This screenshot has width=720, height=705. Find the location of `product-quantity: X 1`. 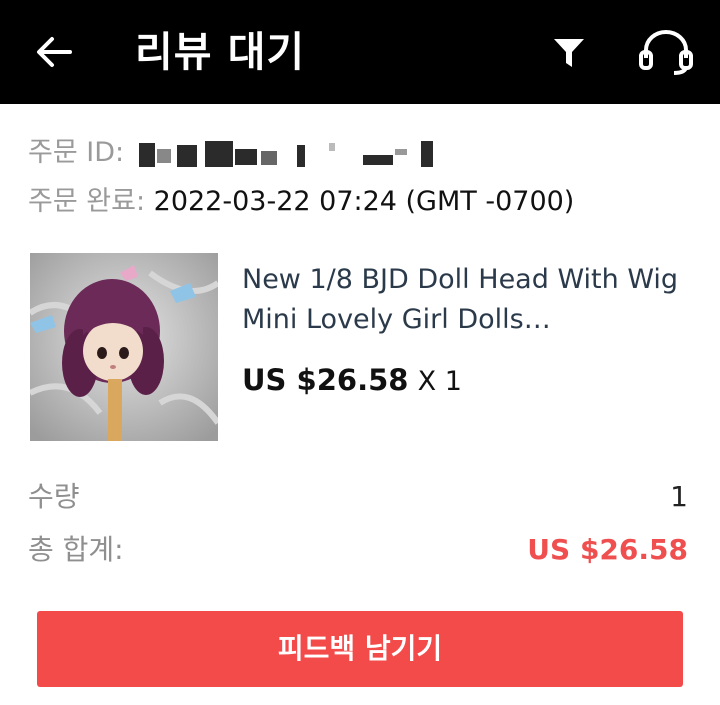

product-quantity: X 1 is located at coordinates (439, 381).